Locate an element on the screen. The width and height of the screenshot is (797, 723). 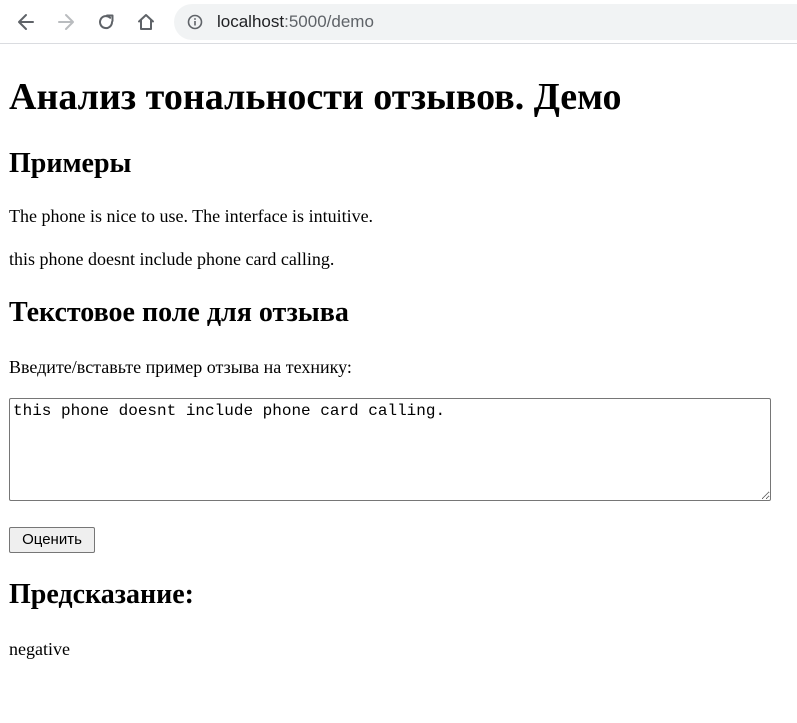
forward-button is located at coordinates (66, 22).